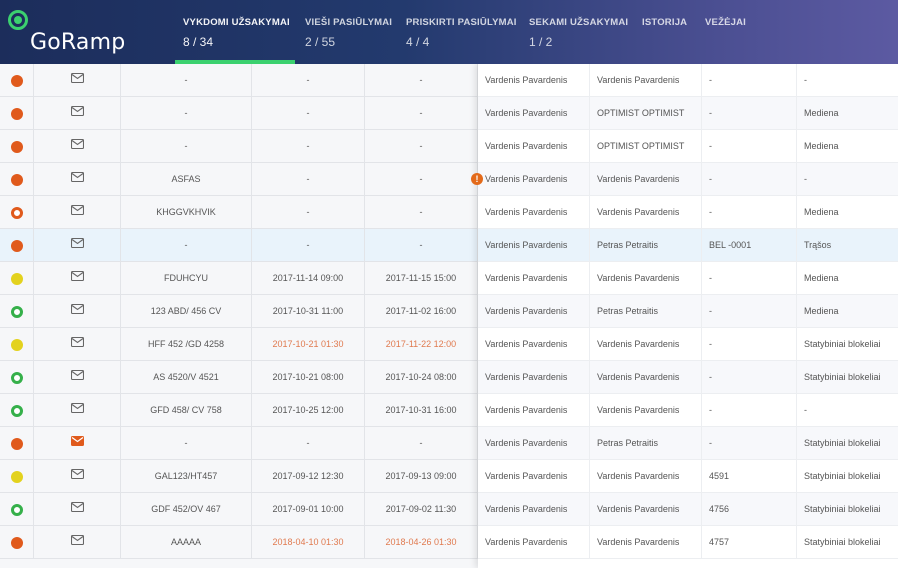 The width and height of the screenshot is (898, 568). What do you see at coordinates (578, 32) in the screenshot?
I see `tab-sekami-uzsakymai: SEKAMI UŽSAKYMAI 1 / 2` at bounding box center [578, 32].